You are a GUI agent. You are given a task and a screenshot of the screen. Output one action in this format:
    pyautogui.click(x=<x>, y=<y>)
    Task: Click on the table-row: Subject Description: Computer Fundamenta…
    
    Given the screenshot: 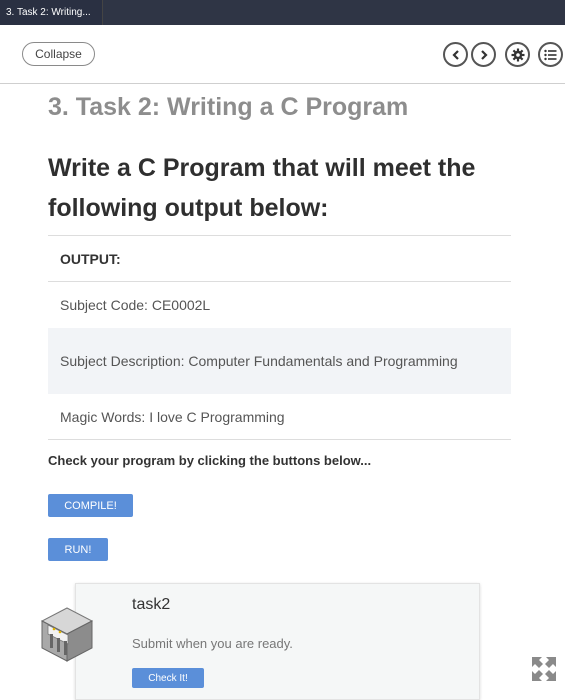 What is the action you would take?
    pyautogui.click(x=279, y=361)
    